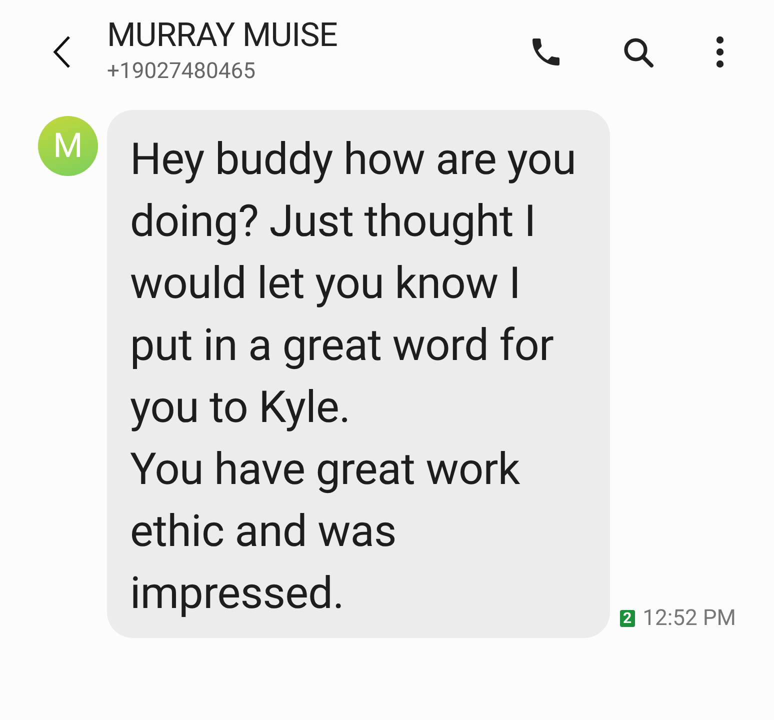 This screenshot has height=720, width=774. Describe the element at coordinates (627, 618) in the screenshot. I see `sim-badge: 2` at that location.